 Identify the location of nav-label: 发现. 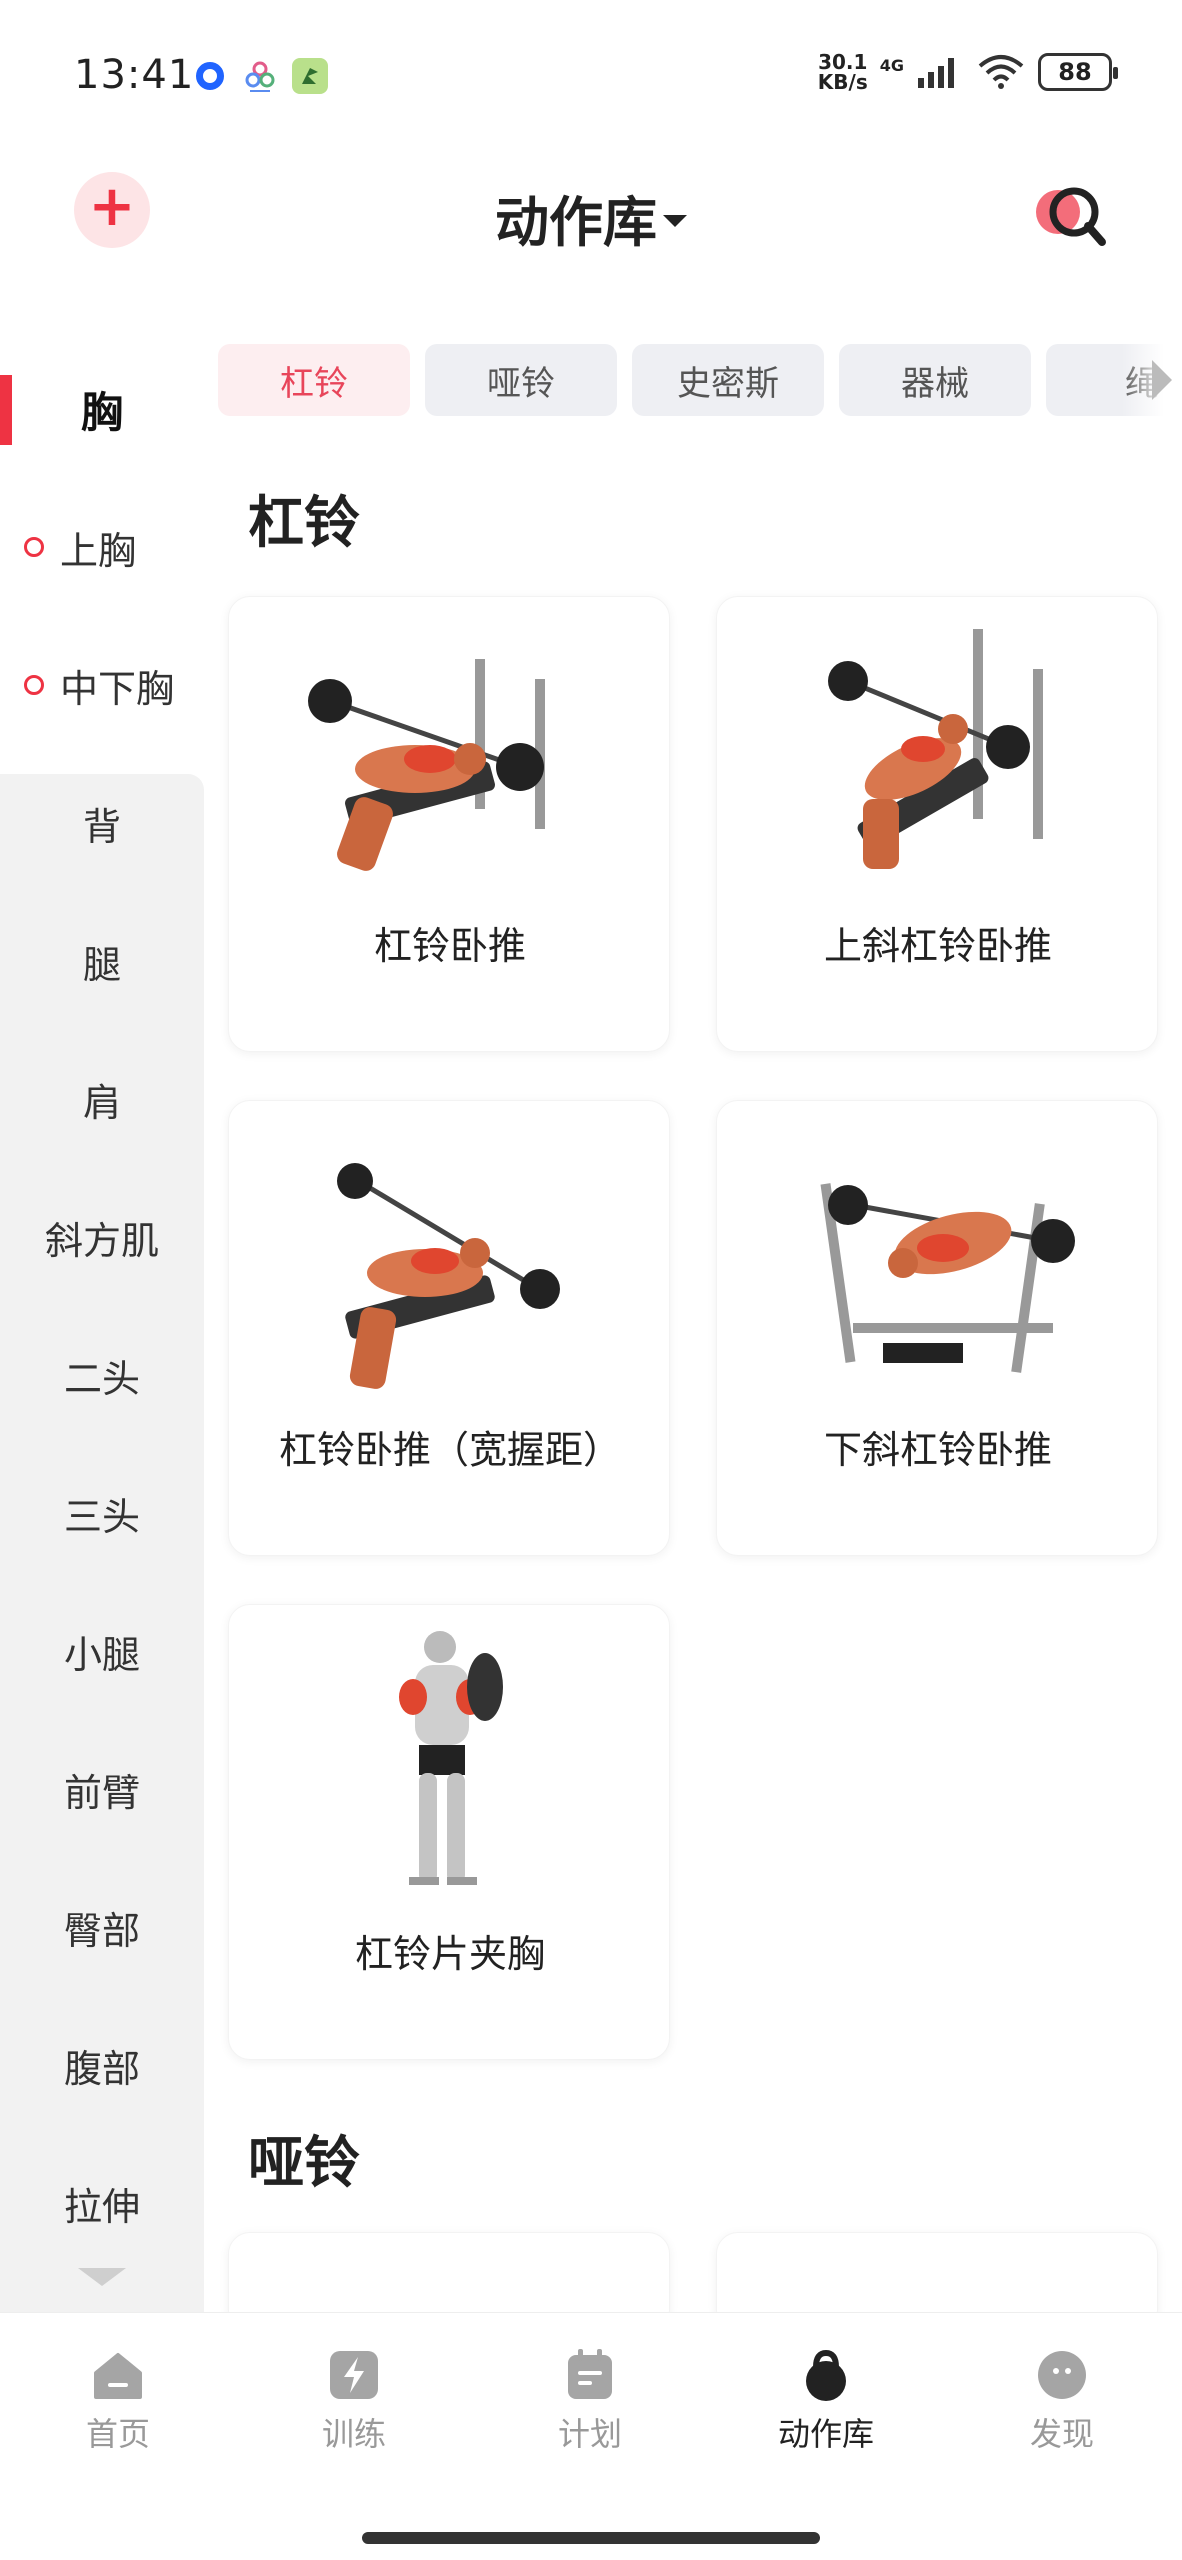
(1061, 2434).